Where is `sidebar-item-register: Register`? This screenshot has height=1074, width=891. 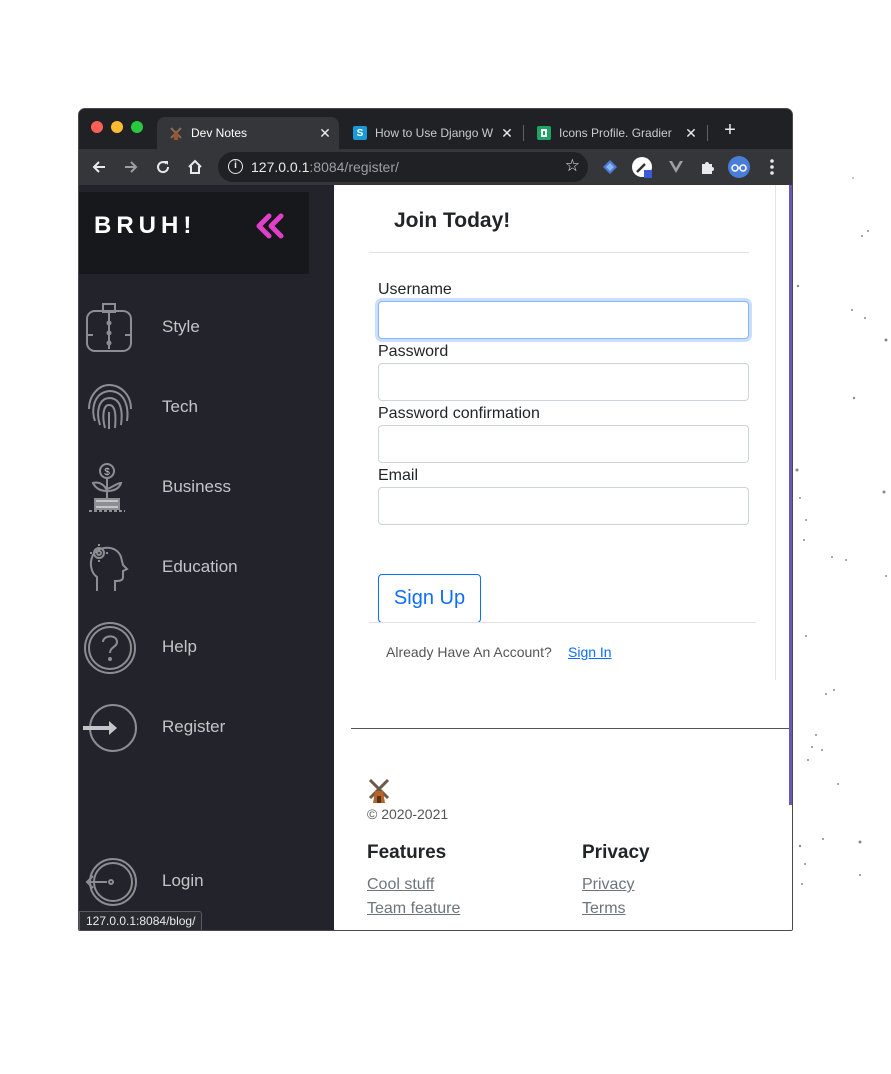 sidebar-item-register: Register is located at coordinates (206, 728).